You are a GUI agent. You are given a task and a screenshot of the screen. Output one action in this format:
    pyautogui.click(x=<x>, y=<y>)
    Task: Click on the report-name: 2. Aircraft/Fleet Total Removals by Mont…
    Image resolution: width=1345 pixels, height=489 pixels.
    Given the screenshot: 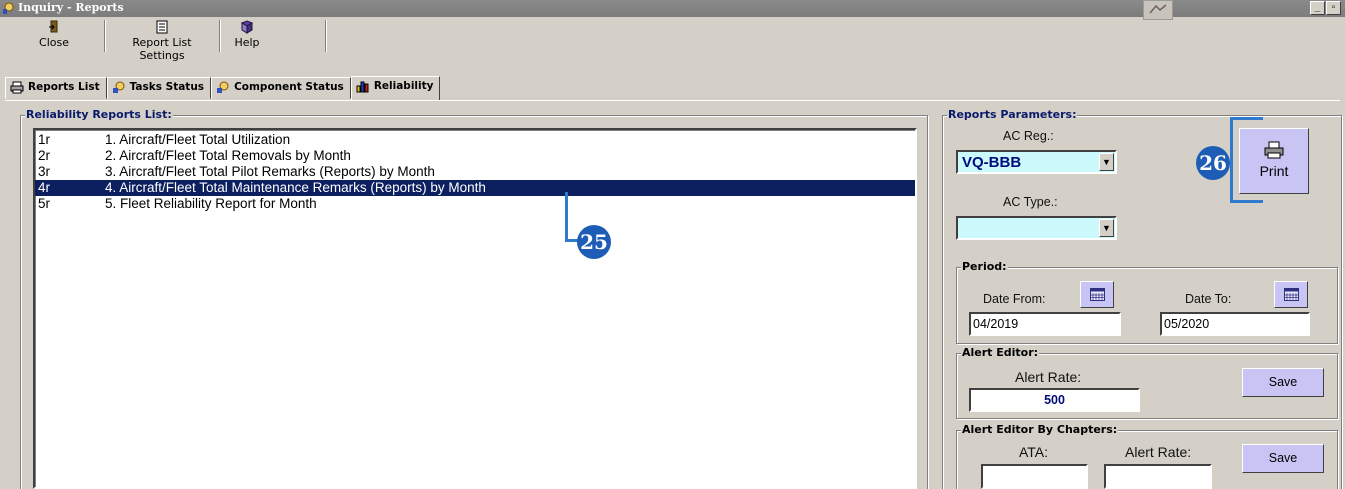 What is the action you would take?
    pyautogui.click(x=228, y=155)
    